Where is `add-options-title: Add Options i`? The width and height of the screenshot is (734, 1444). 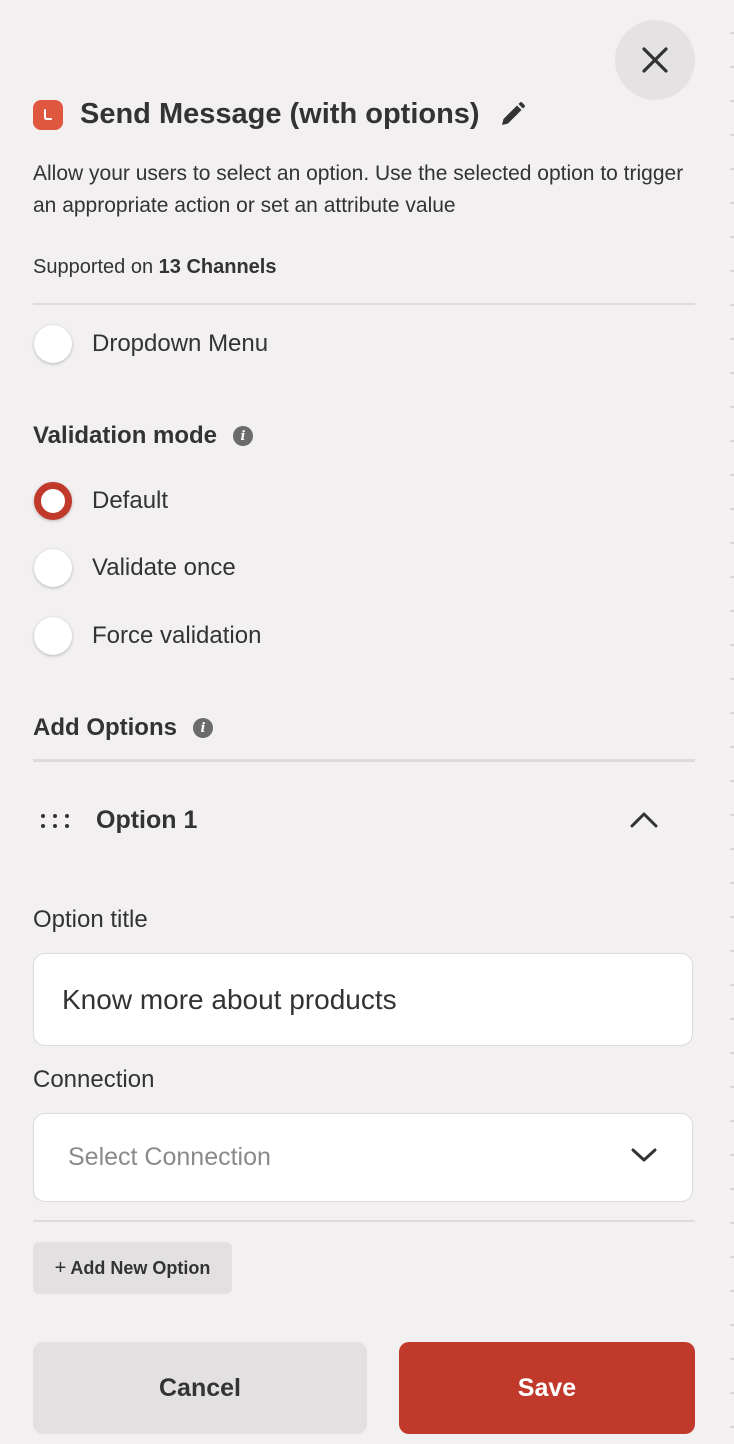 add-options-title: Add Options i is located at coordinates (123, 728).